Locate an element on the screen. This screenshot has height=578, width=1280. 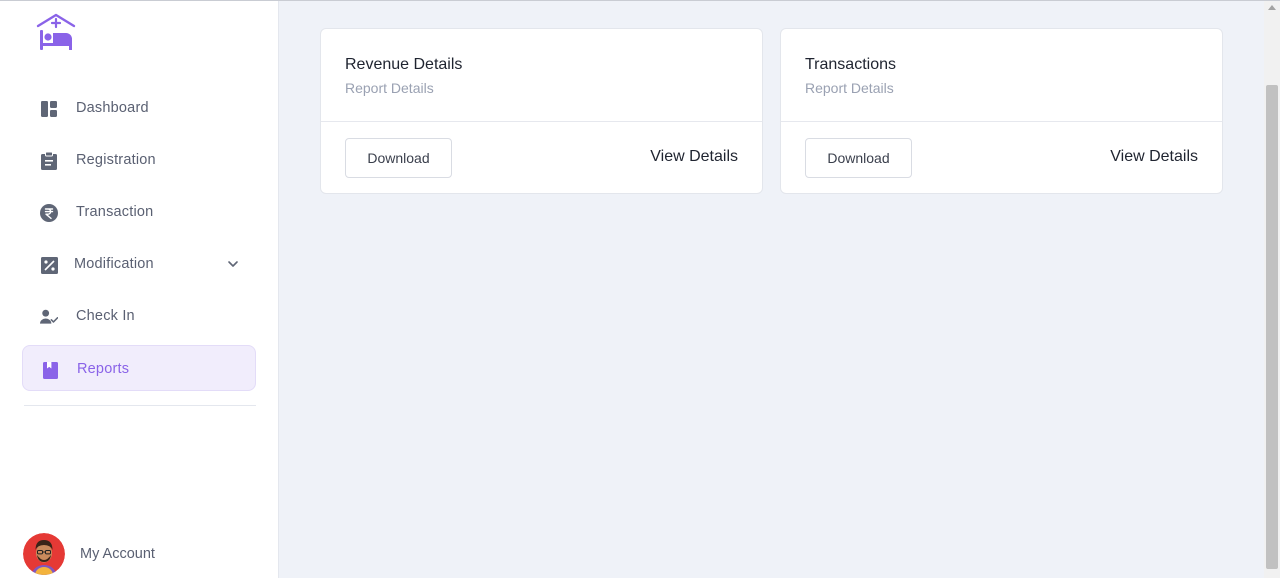
clipboard-icon is located at coordinates (49, 161).